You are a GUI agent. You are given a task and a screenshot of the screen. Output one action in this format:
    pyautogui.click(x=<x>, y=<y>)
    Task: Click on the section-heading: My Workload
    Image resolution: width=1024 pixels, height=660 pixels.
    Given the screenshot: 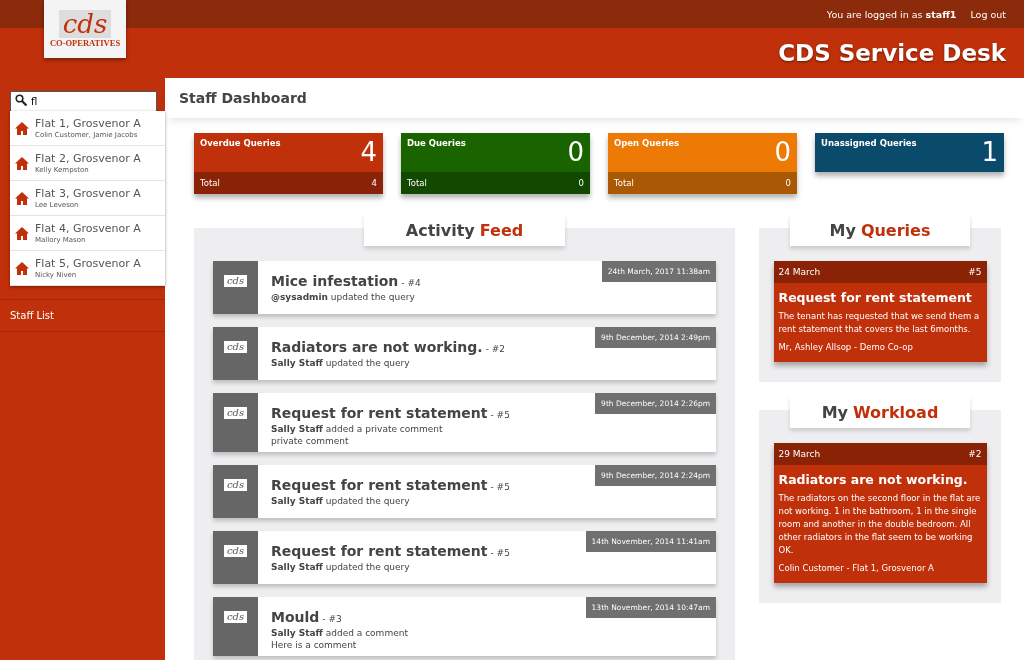 What is the action you would take?
    pyautogui.click(x=880, y=412)
    